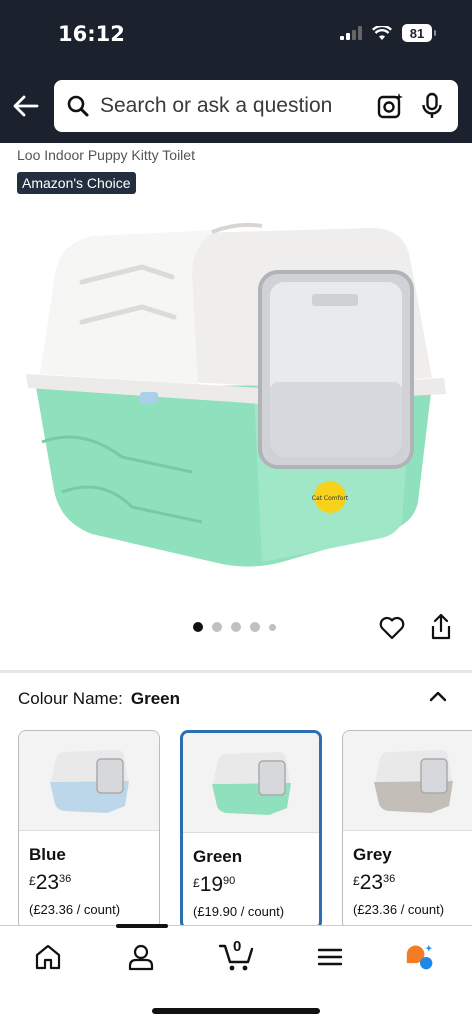  What do you see at coordinates (390, 106) in the screenshot?
I see `camera-lens-icon` at bounding box center [390, 106].